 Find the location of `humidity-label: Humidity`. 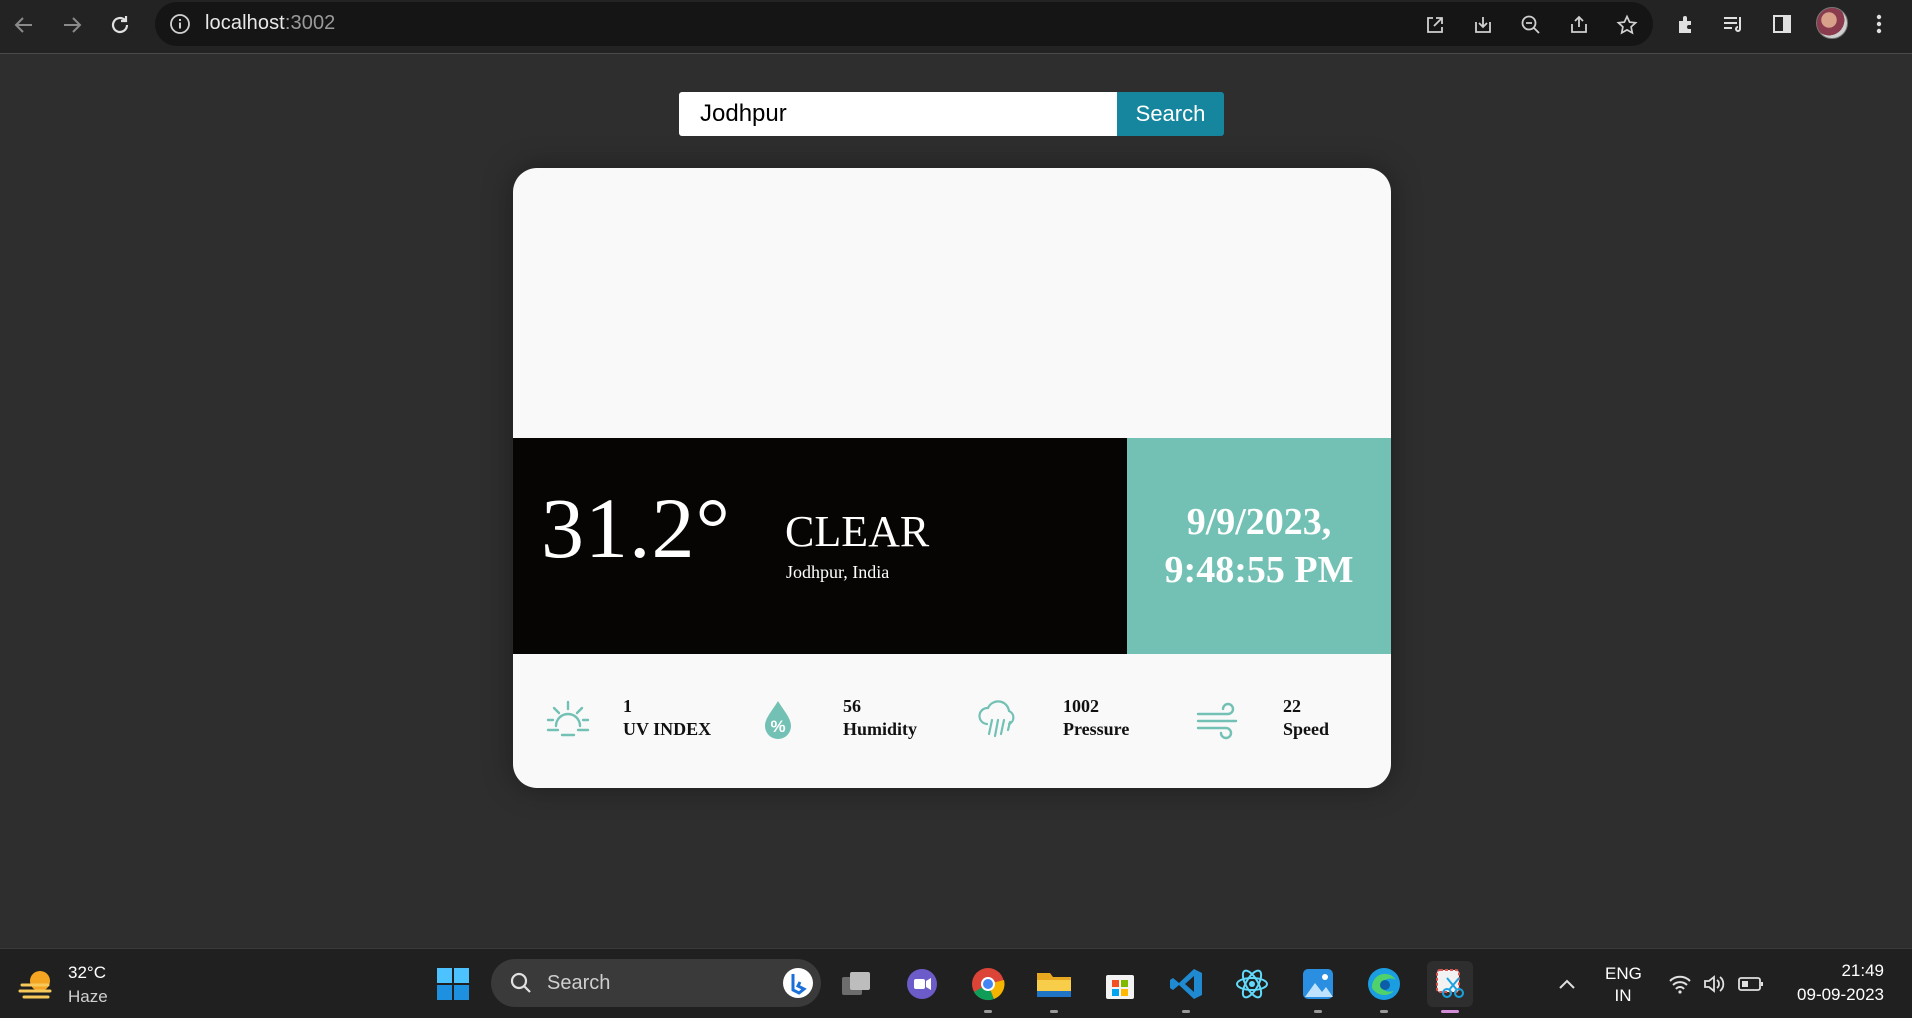

humidity-label: Humidity is located at coordinates (880, 729).